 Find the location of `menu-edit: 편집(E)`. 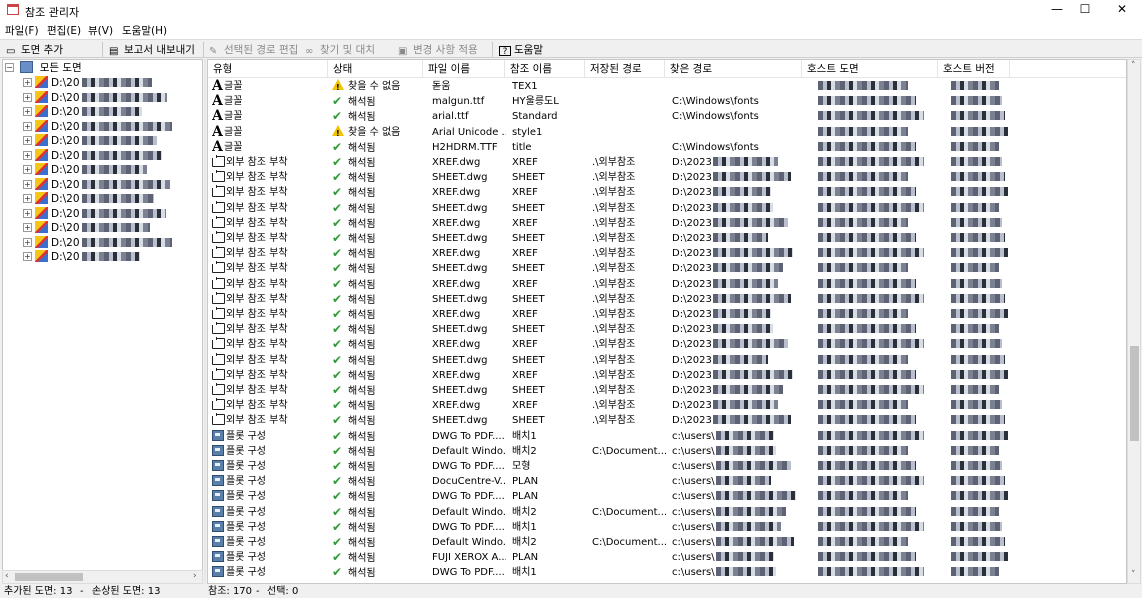

menu-edit: 편집(E) is located at coordinates (64, 30).